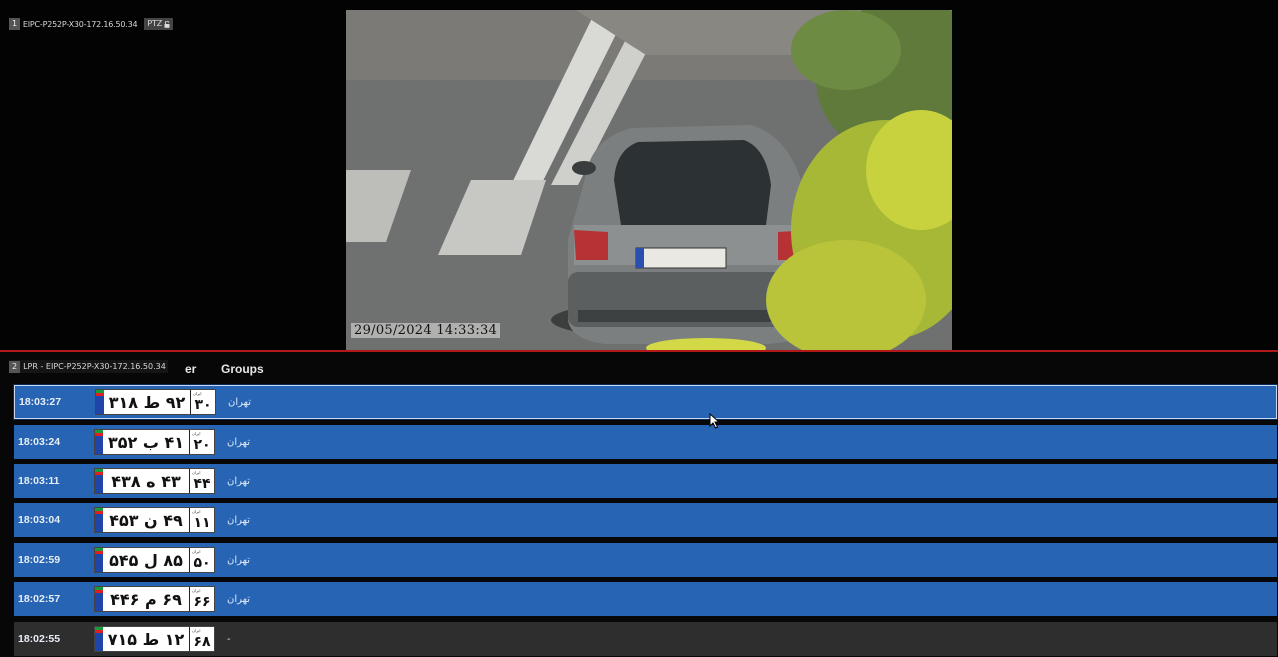 This screenshot has width=1278, height=657. I want to click on plate-region-code: ایران ۵۰, so click(201, 560).